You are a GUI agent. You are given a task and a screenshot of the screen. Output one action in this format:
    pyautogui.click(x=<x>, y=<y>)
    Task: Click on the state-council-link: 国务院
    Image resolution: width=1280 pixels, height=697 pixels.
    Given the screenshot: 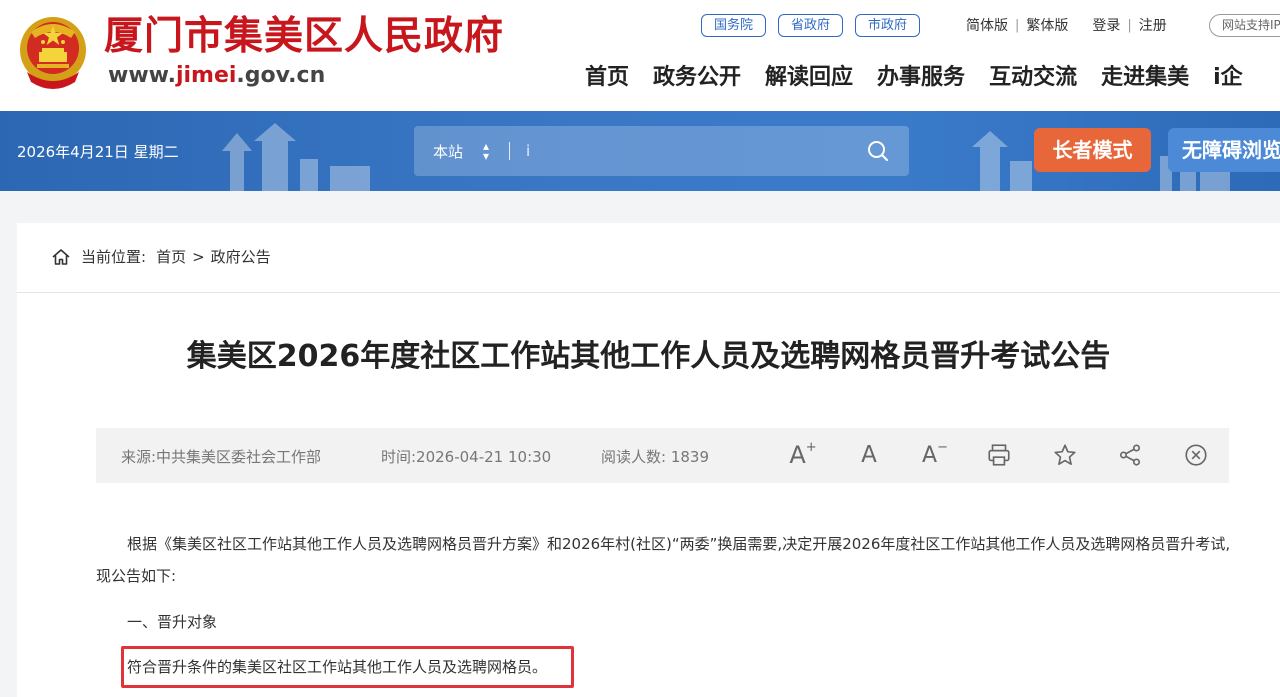 What is the action you would take?
    pyautogui.click(x=734, y=25)
    